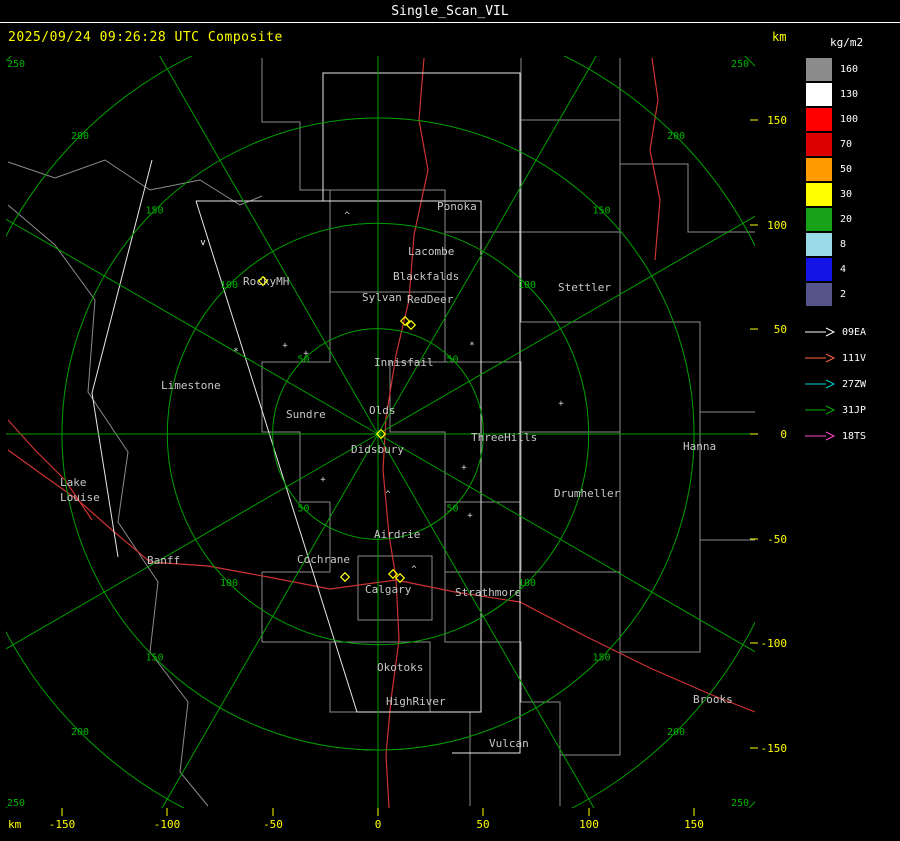  Describe the element at coordinates (404, 362) in the screenshot. I see `city-label-innisfail: Innisfail` at that location.